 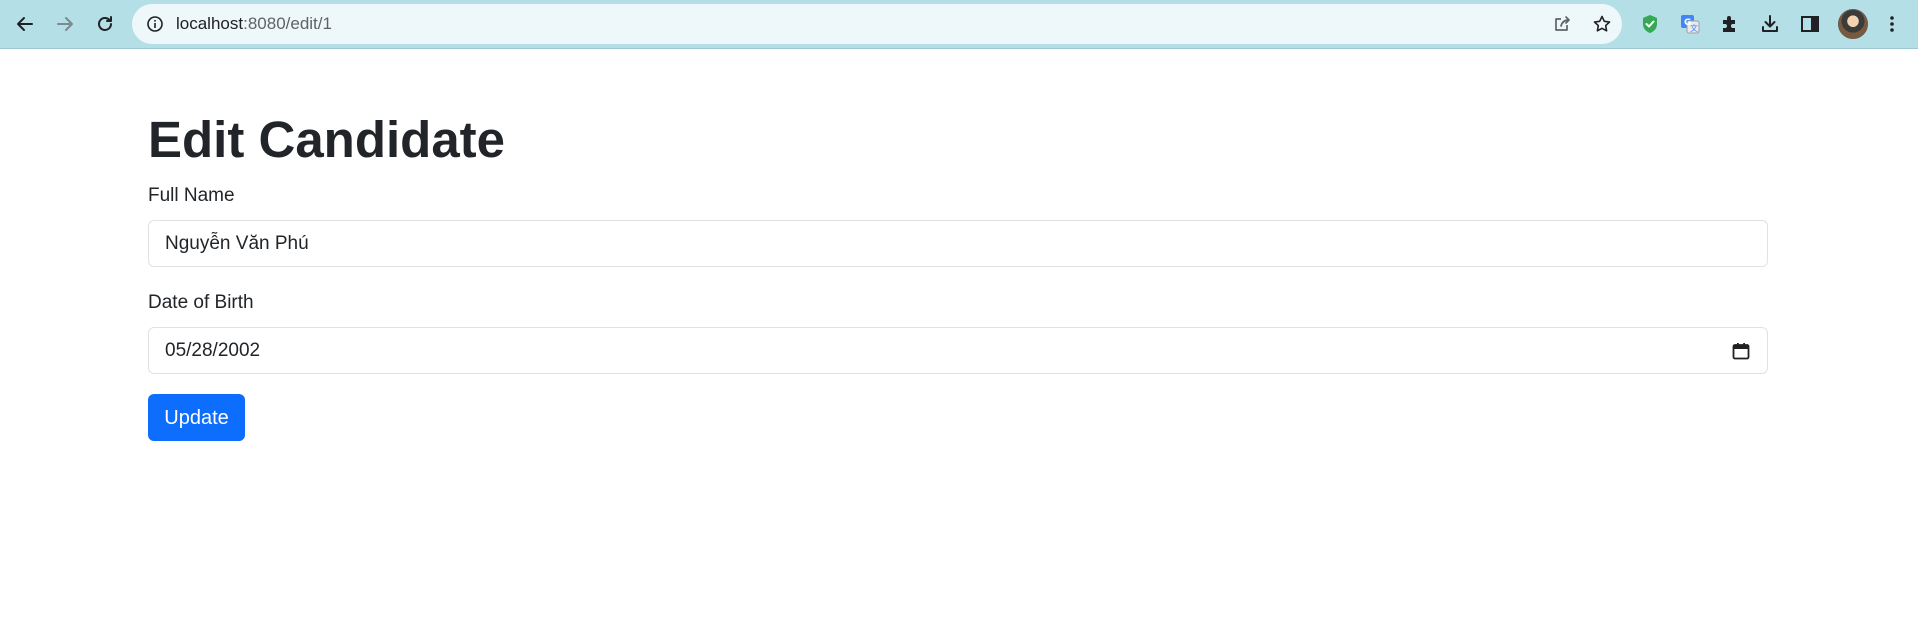 I want to click on downloads-button, so click(x=1770, y=24).